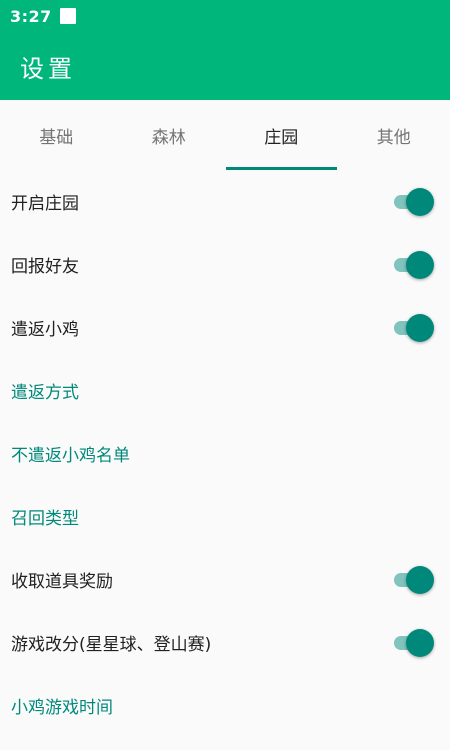  I want to click on tab-basic: 基础, so click(56, 135).